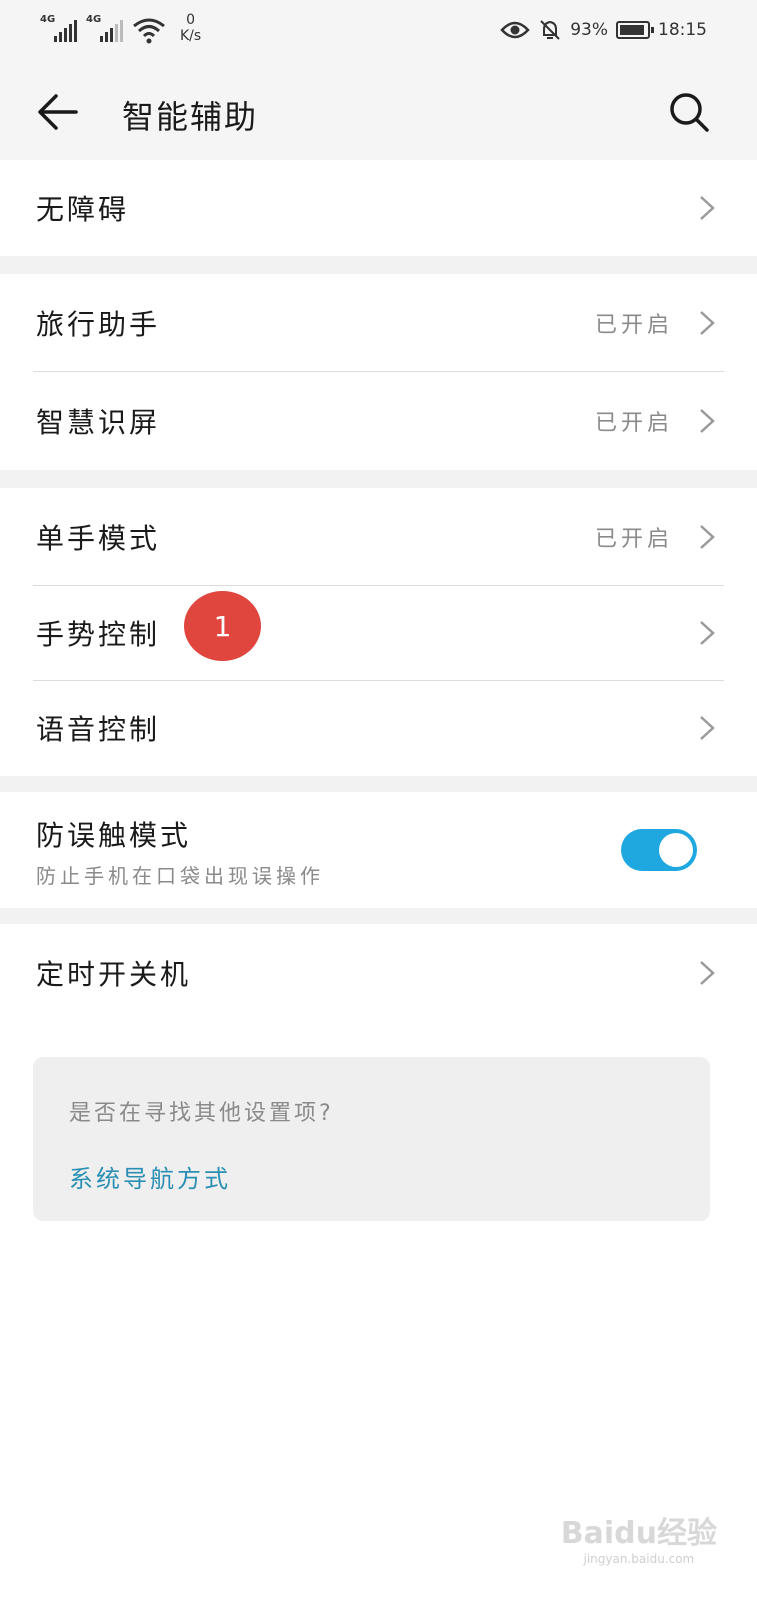 Image resolution: width=757 pixels, height=1600 pixels. What do you see at coordinates (222, 626) in the screenshot?
I see `step-badge: 1` at bounding box center [222, 626].